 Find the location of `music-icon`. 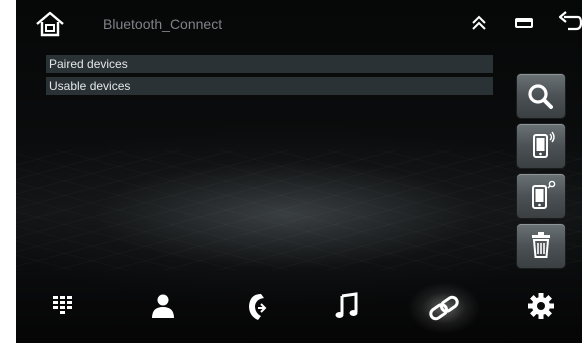

music-icon is located at coordinates (346, 305).